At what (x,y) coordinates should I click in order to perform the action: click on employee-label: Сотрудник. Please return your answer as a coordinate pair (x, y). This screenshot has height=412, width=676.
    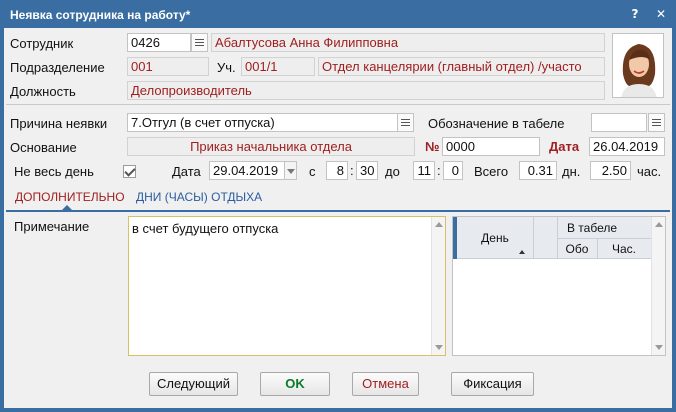
    Looking at the image, I should click on (42, 43).